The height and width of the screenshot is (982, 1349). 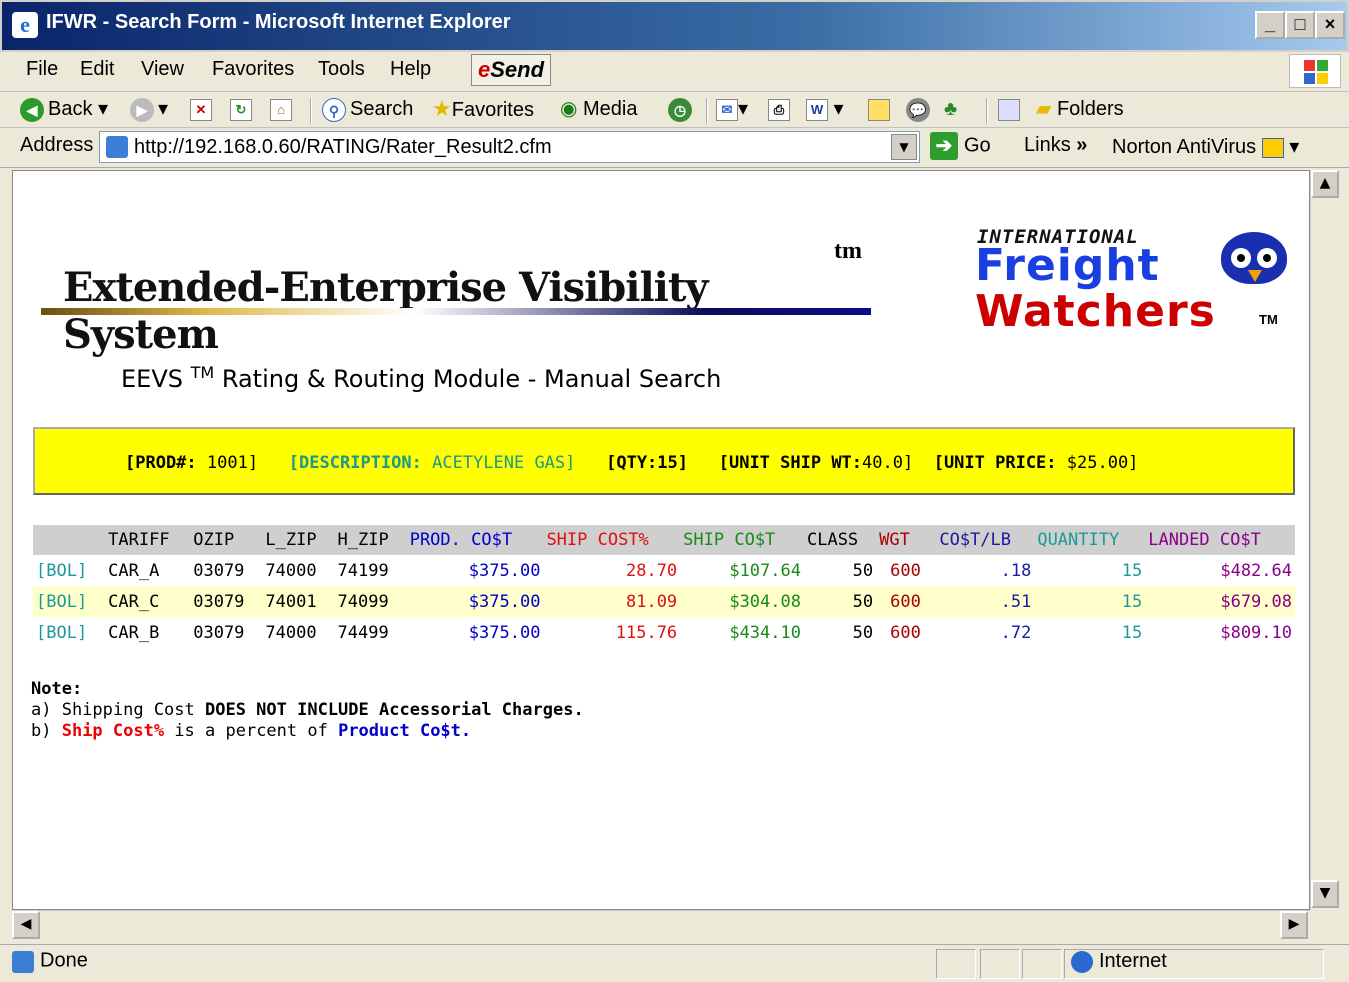 I want to click on word-icon: W, so click(x=817, y=109).